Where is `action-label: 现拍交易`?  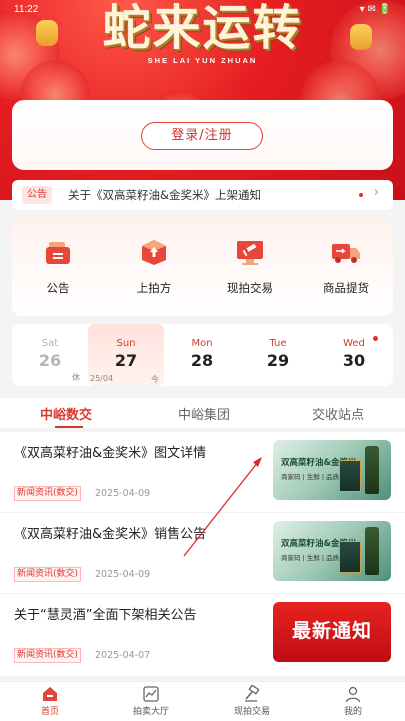 action-label: 现拍交易 is located at coordinates (250, 288).